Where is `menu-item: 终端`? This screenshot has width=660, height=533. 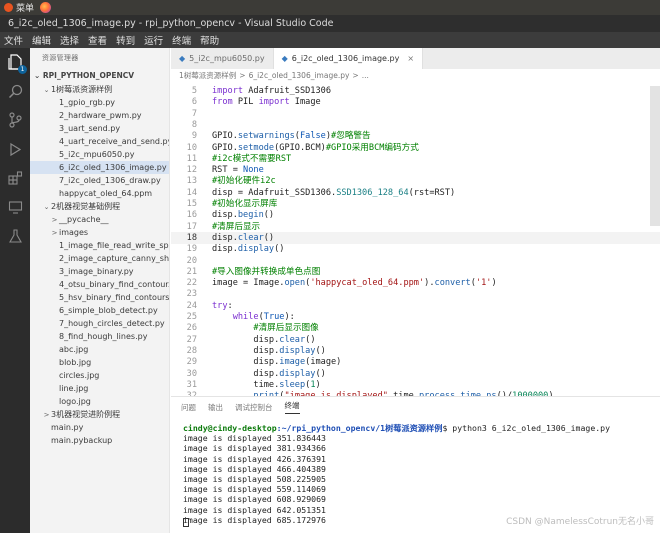 menu-item: 终端 is located at coordinates (181, 40).